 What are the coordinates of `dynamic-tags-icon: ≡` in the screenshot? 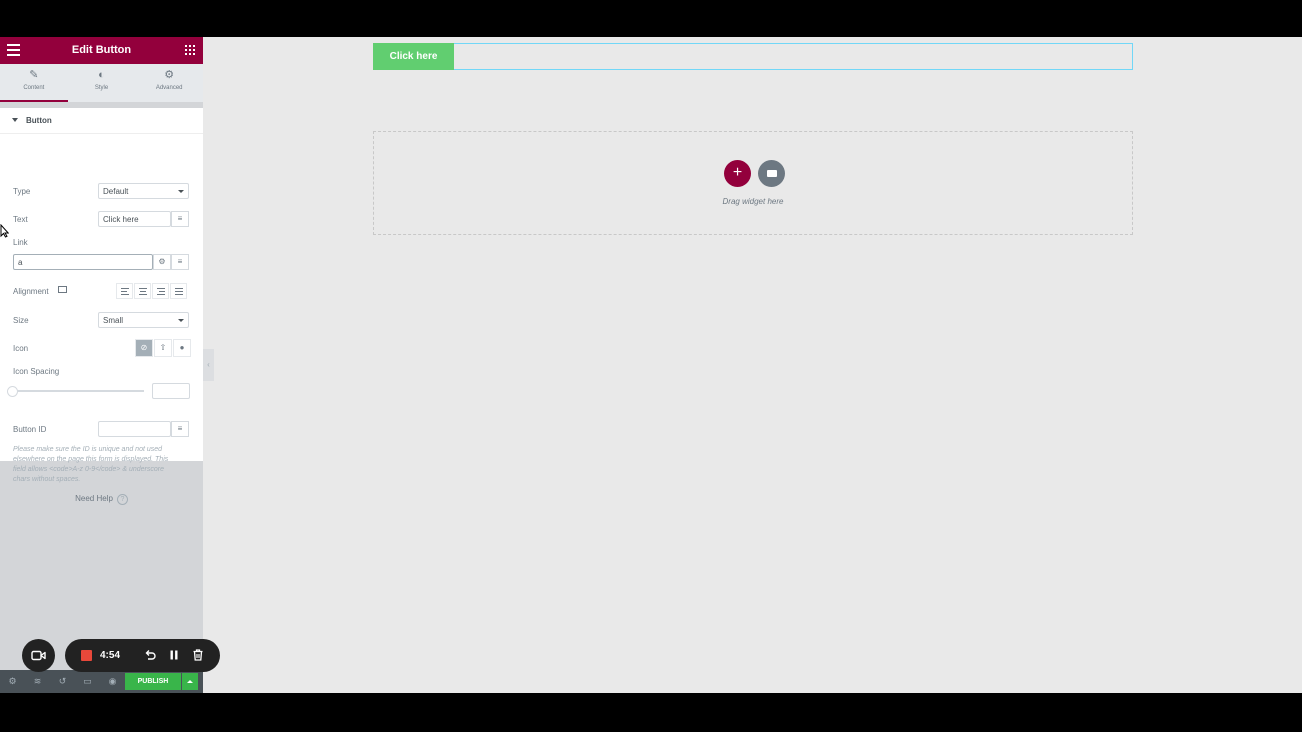 It's located at (180, 219).